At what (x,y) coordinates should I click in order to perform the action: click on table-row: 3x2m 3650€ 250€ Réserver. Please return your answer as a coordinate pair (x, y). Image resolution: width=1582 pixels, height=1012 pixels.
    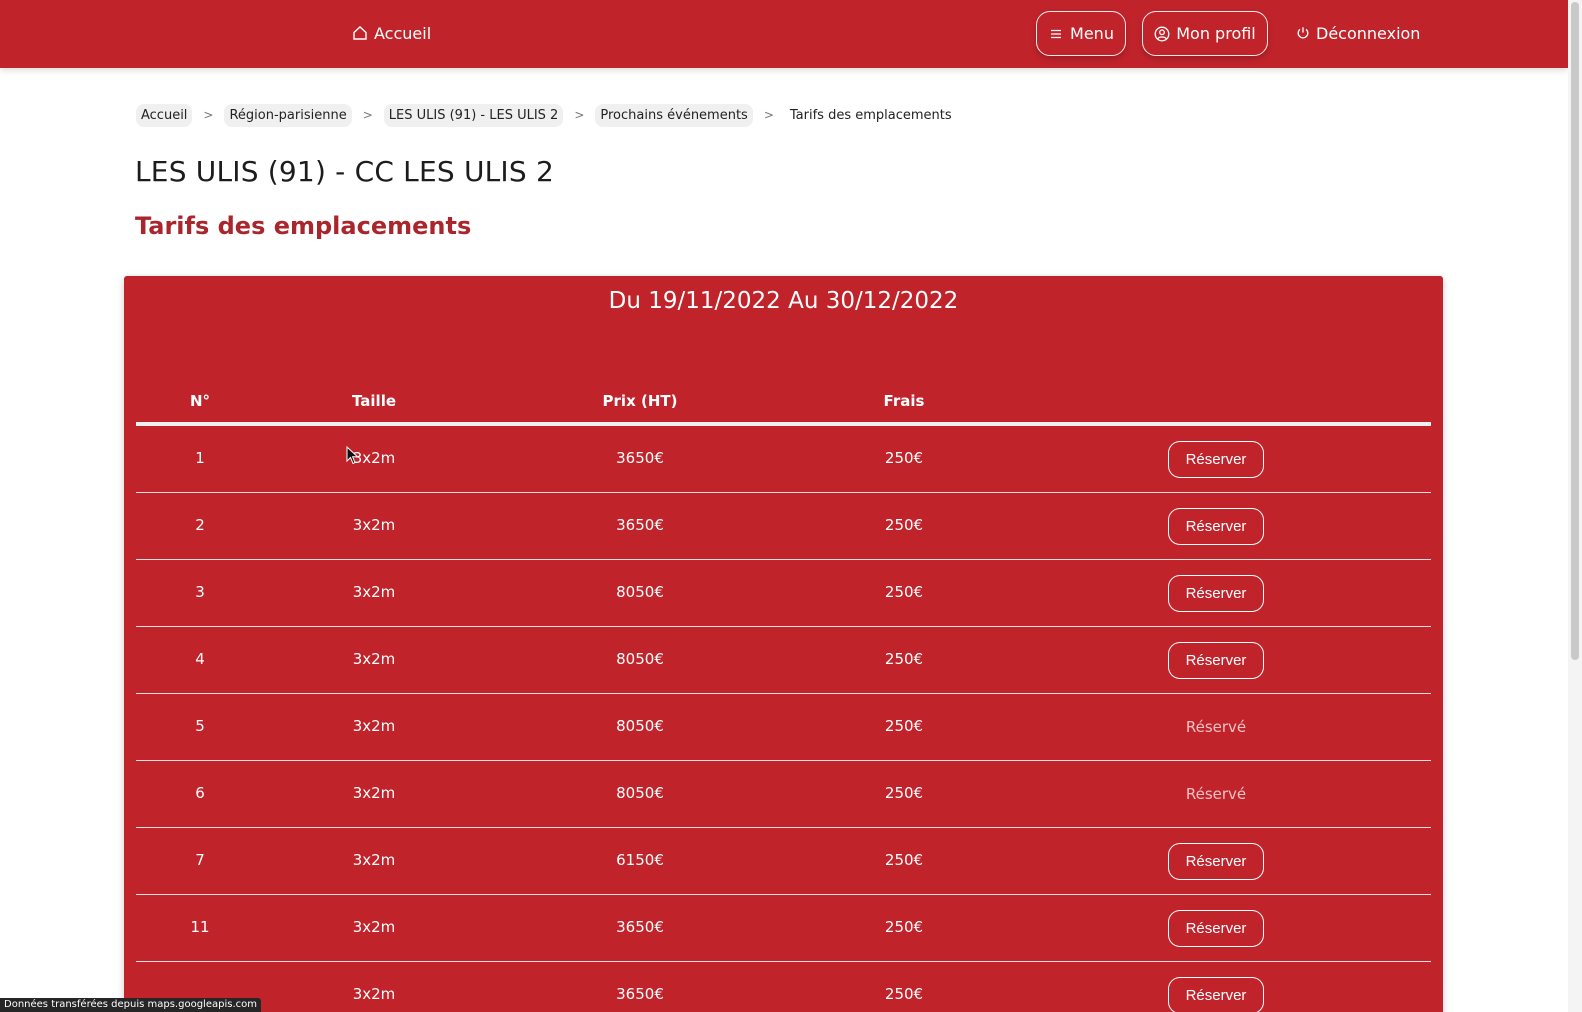
    Looking at the image, I should click on (783, 987).